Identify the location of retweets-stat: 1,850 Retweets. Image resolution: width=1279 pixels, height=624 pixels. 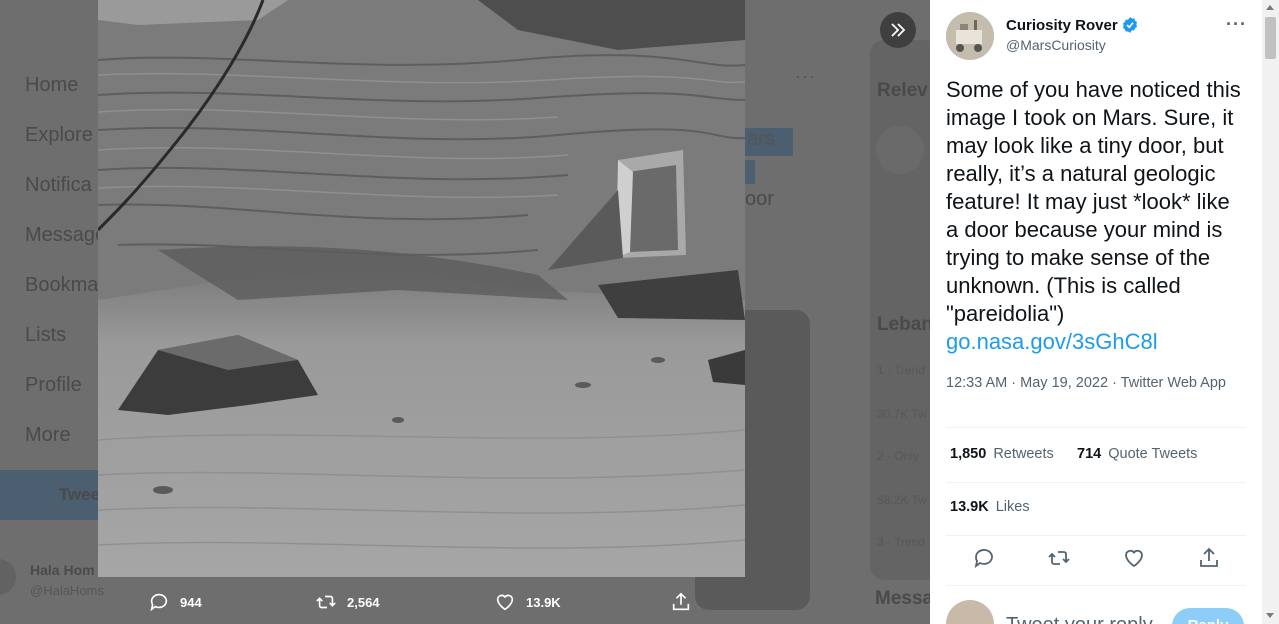
(1002, 454).